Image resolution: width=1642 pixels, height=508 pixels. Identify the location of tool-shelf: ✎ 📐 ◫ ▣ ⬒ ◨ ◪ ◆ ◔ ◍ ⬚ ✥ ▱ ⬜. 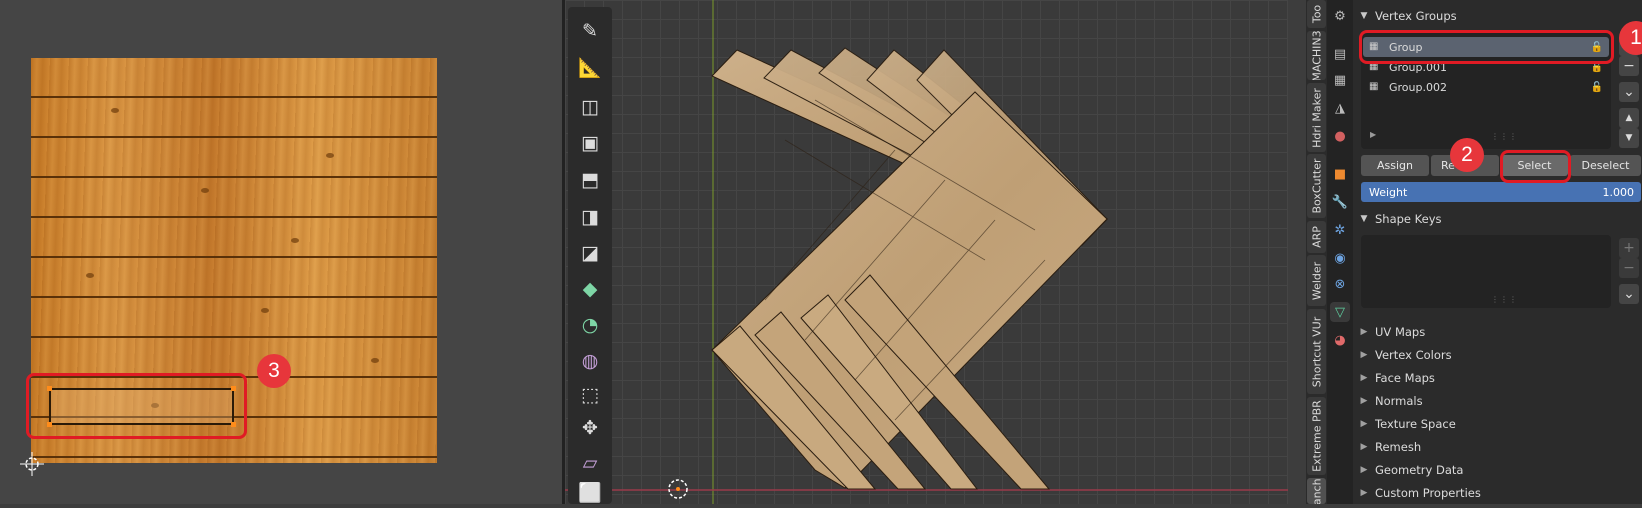
(590, 255).